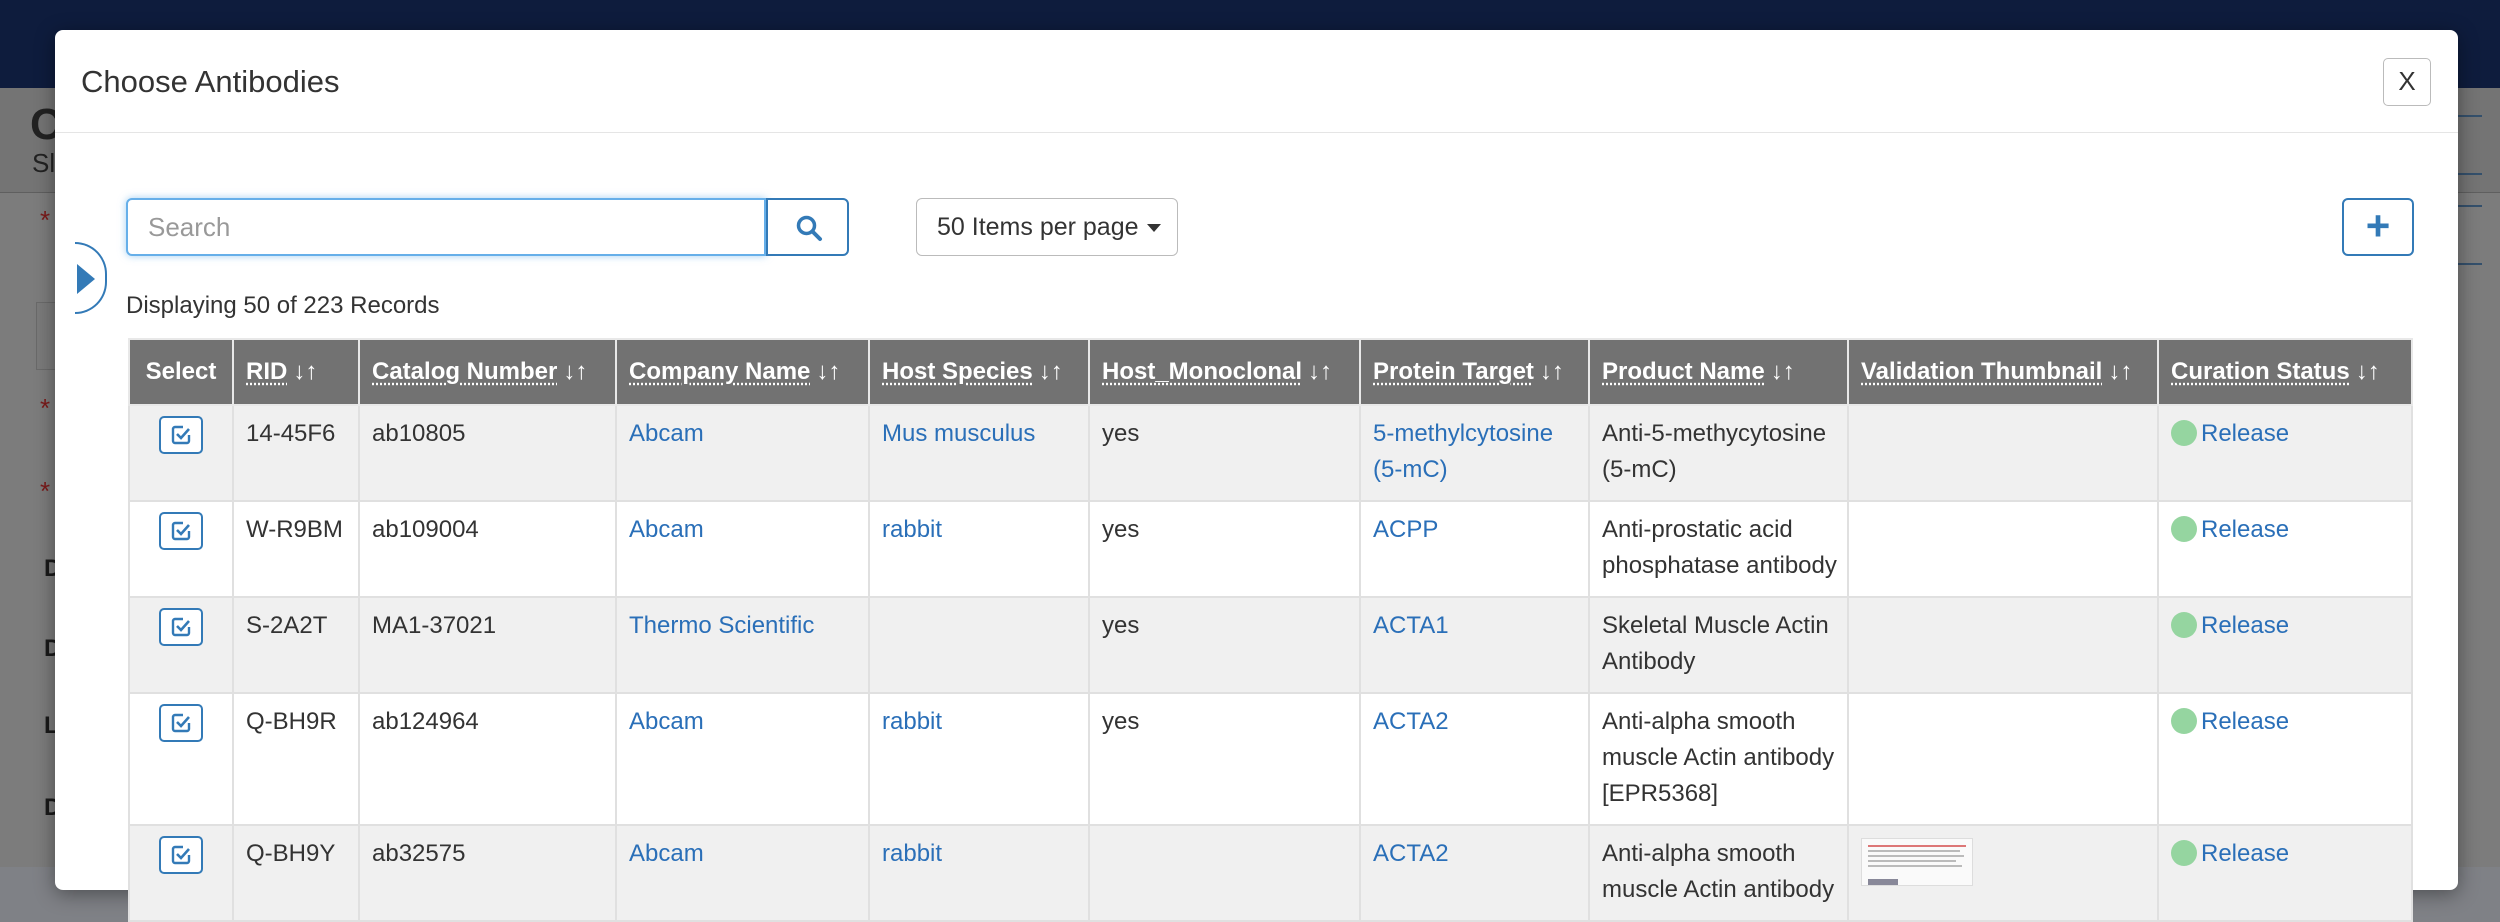 The width and height of the screenshot is (2500, 922). Describe the element at coordinates (979, 645) in the screenshot. I see `host-species-cell` at that location.